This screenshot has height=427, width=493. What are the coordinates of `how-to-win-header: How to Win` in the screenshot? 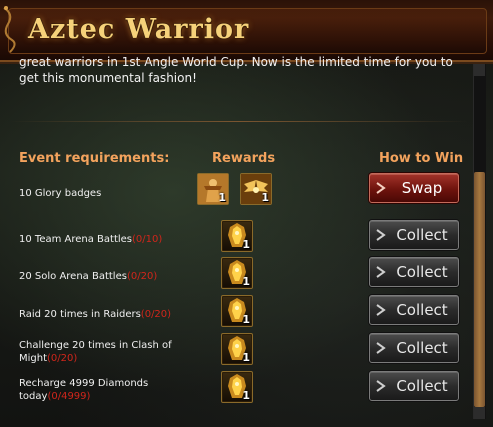 It's located at (421, 158).